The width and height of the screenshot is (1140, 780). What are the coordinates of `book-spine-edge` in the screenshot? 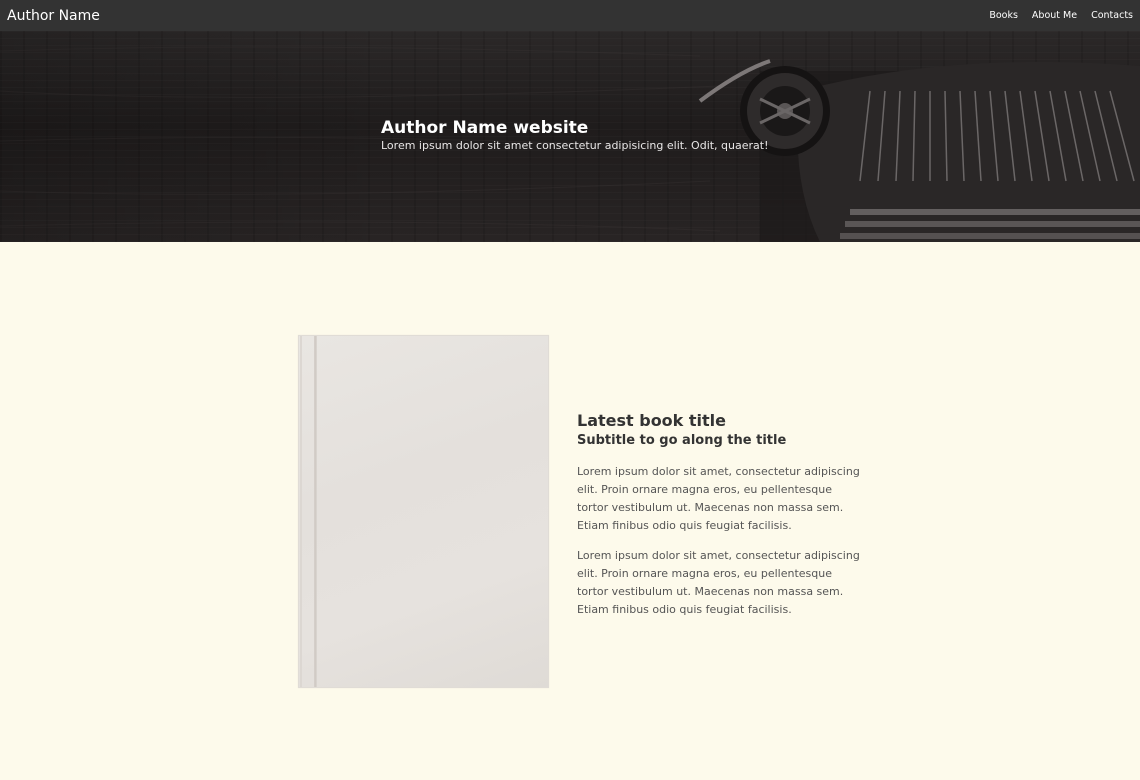 It's located at (301, 511).